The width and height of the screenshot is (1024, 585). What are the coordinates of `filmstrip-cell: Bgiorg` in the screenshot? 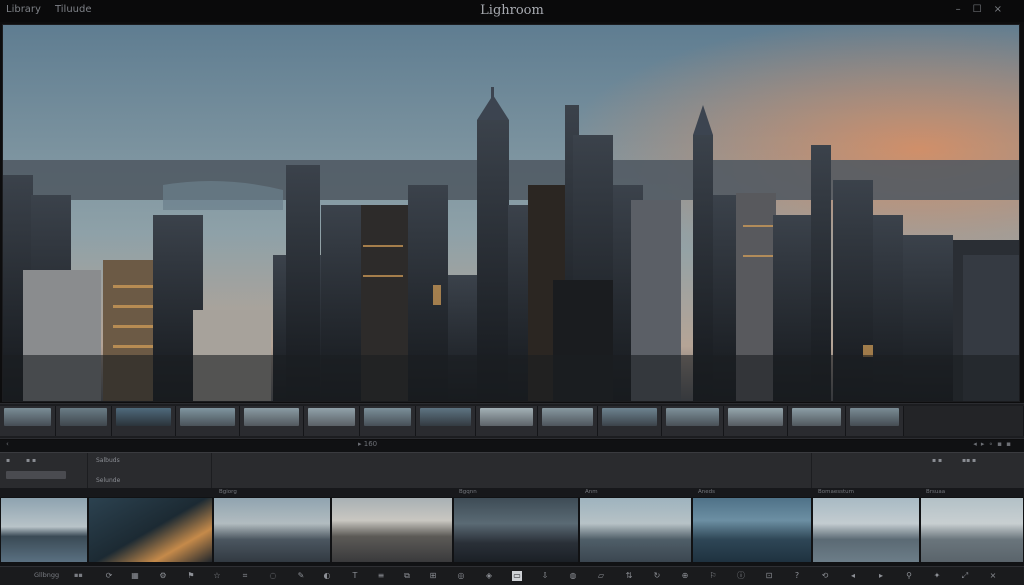 It's located at (272, 526).